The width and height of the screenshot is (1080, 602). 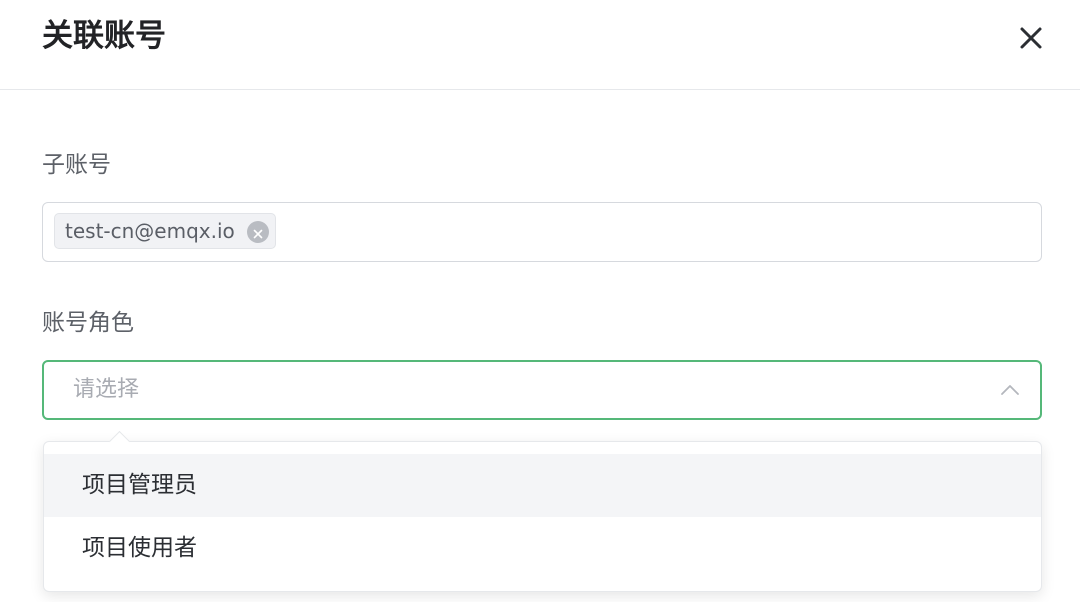 I want to click on tag-remove-button, so click(x=257, y=232).